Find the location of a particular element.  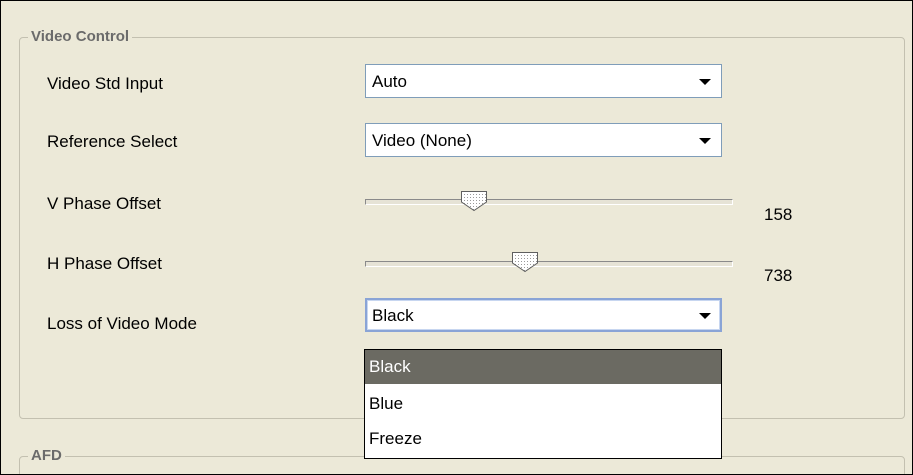

v-phase-offset-value: 158 is located at coordinates (778, 214).